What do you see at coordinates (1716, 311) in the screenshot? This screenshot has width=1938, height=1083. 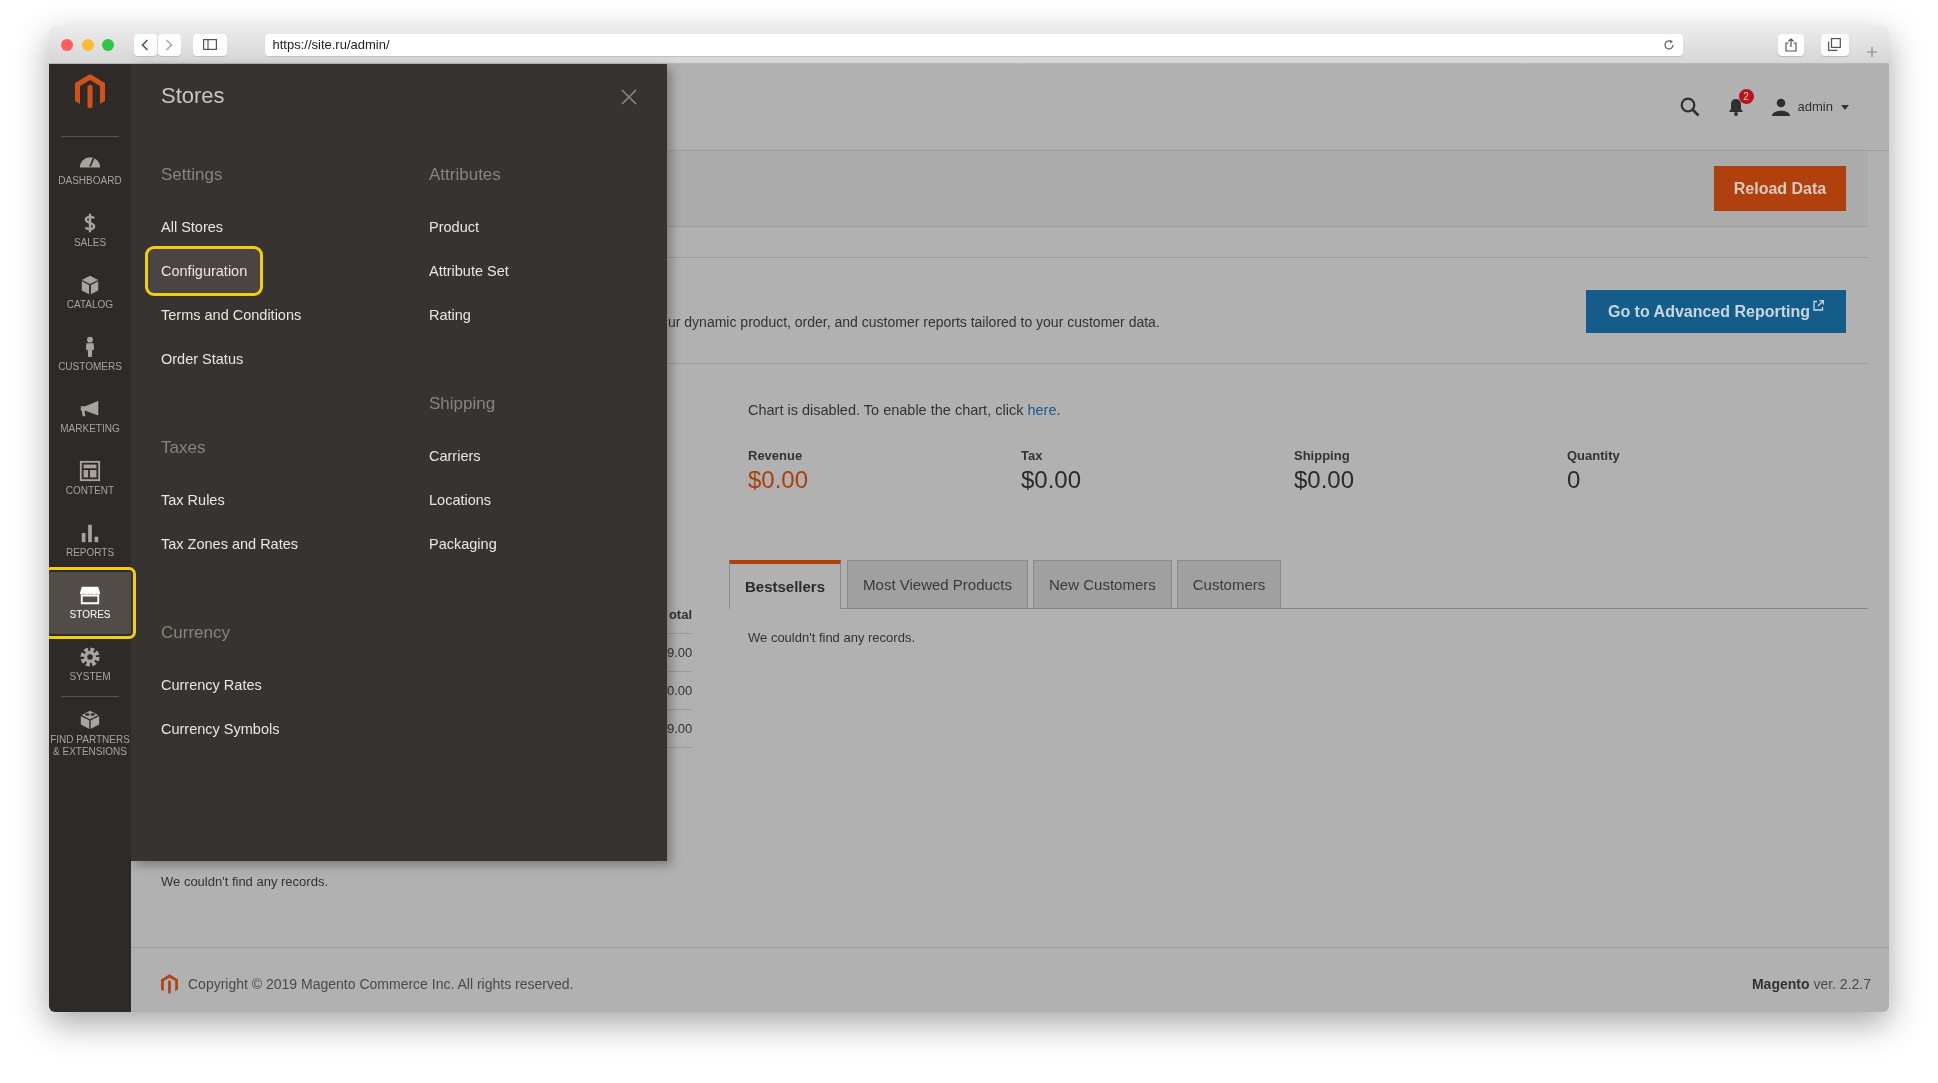 I see `advanced-reporting-button: Go to Advanced Reporting` at bounding box center [1716, 311].